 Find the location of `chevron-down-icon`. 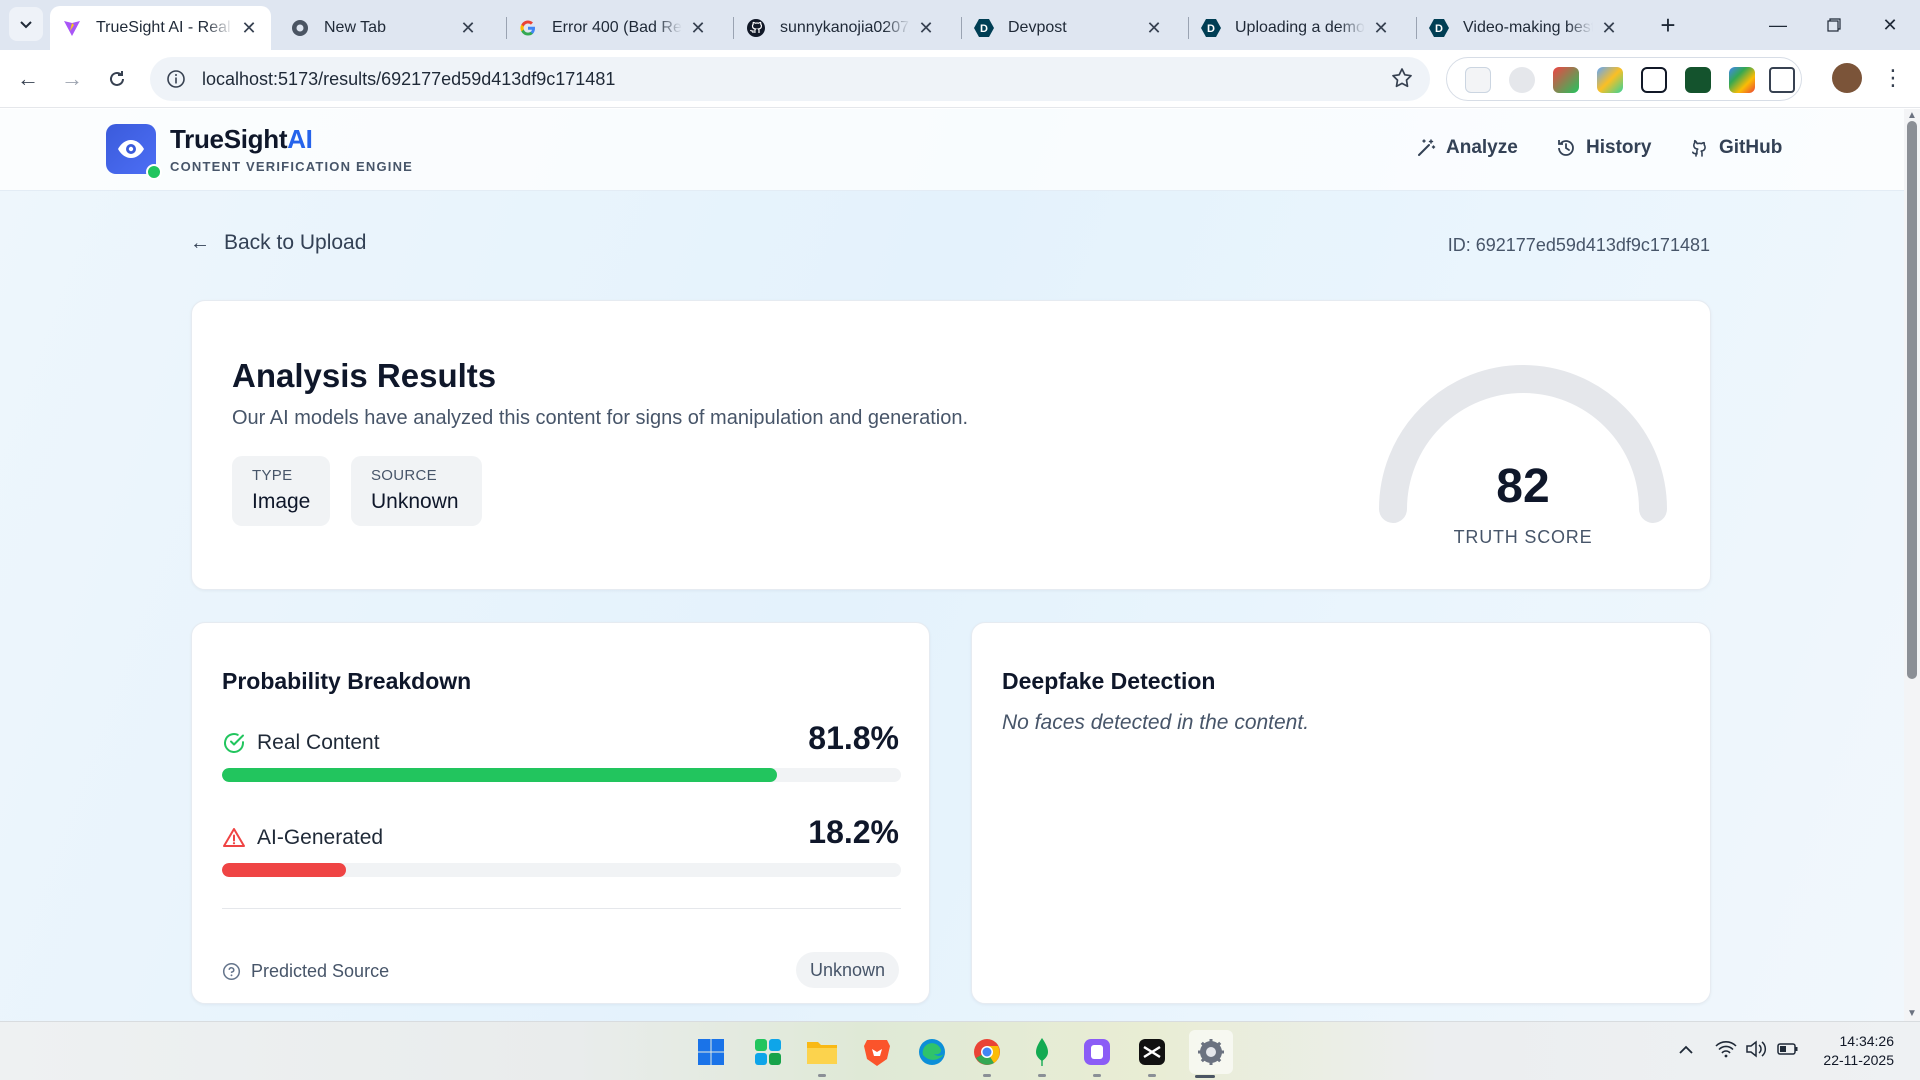

chevron-down-icon is located at coordinates (26, 25).